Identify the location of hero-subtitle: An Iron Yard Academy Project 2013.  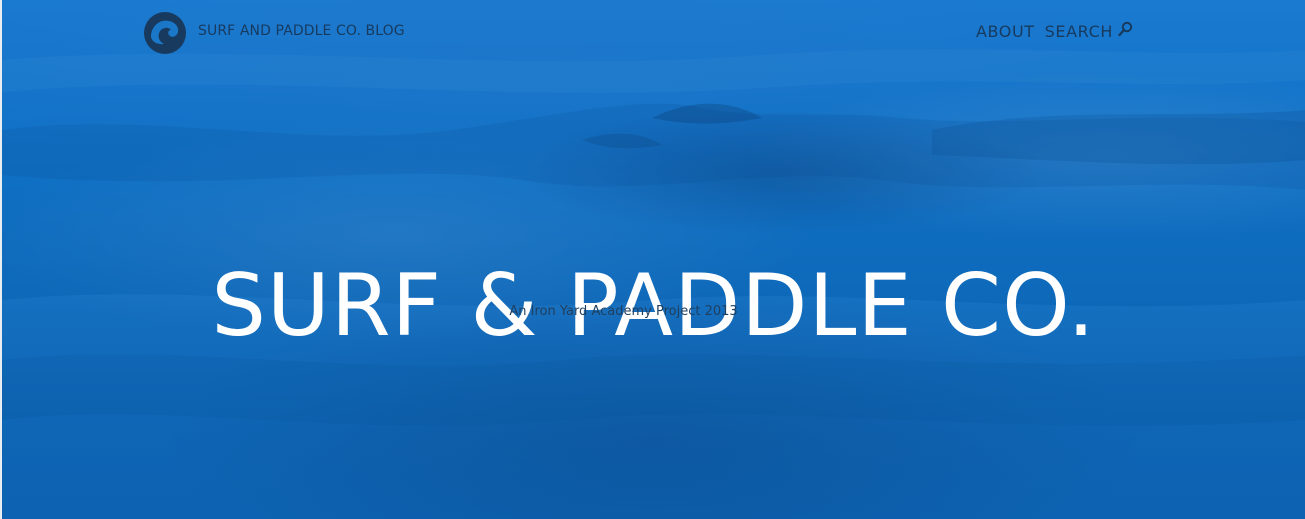
(653, 311).